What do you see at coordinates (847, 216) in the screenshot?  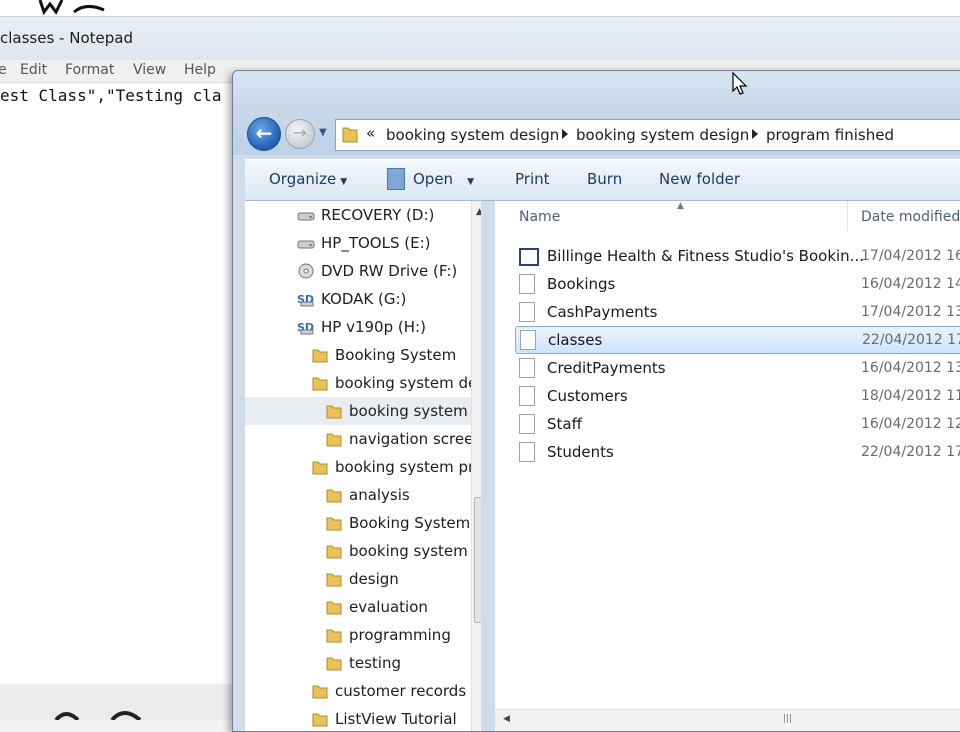 I see `column-divider` at bounding box center [847, 216].